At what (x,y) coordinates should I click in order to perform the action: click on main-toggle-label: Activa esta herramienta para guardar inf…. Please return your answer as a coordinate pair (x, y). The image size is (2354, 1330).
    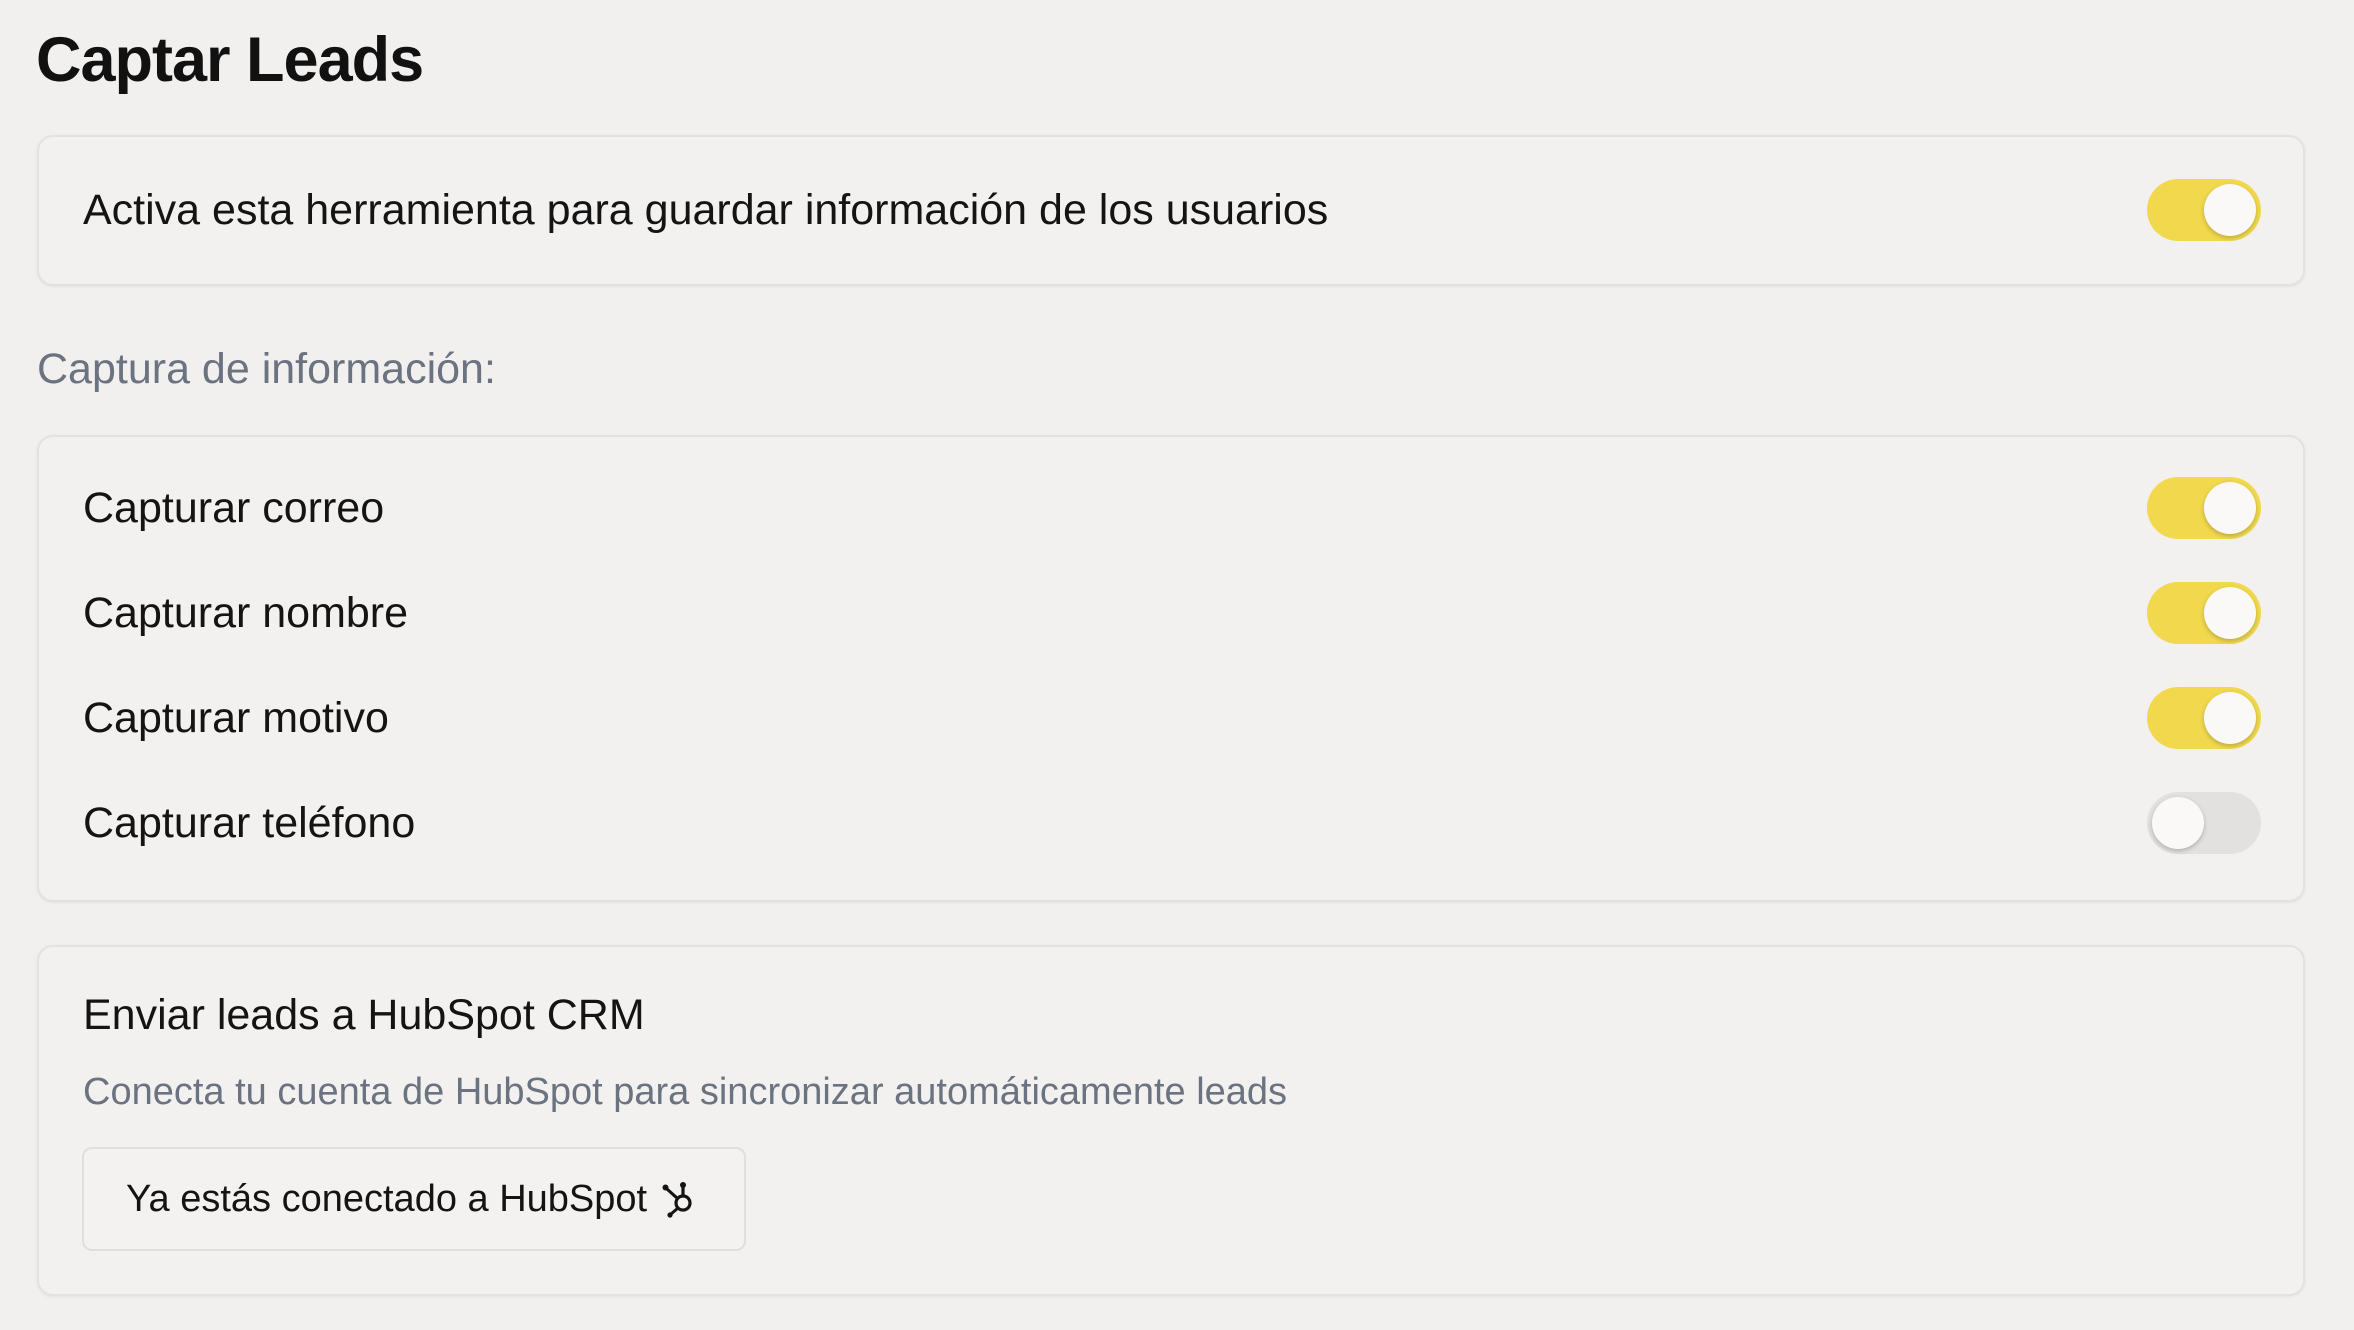
    Looking at the image, I should click on (706, 209).